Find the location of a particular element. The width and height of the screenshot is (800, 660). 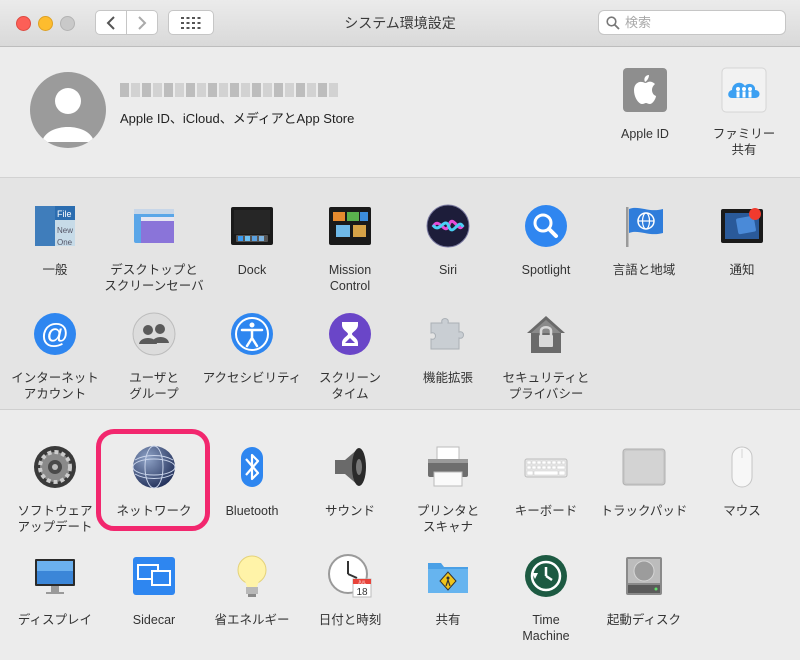

general-icon: File New One is located at coordinates (55, 226).